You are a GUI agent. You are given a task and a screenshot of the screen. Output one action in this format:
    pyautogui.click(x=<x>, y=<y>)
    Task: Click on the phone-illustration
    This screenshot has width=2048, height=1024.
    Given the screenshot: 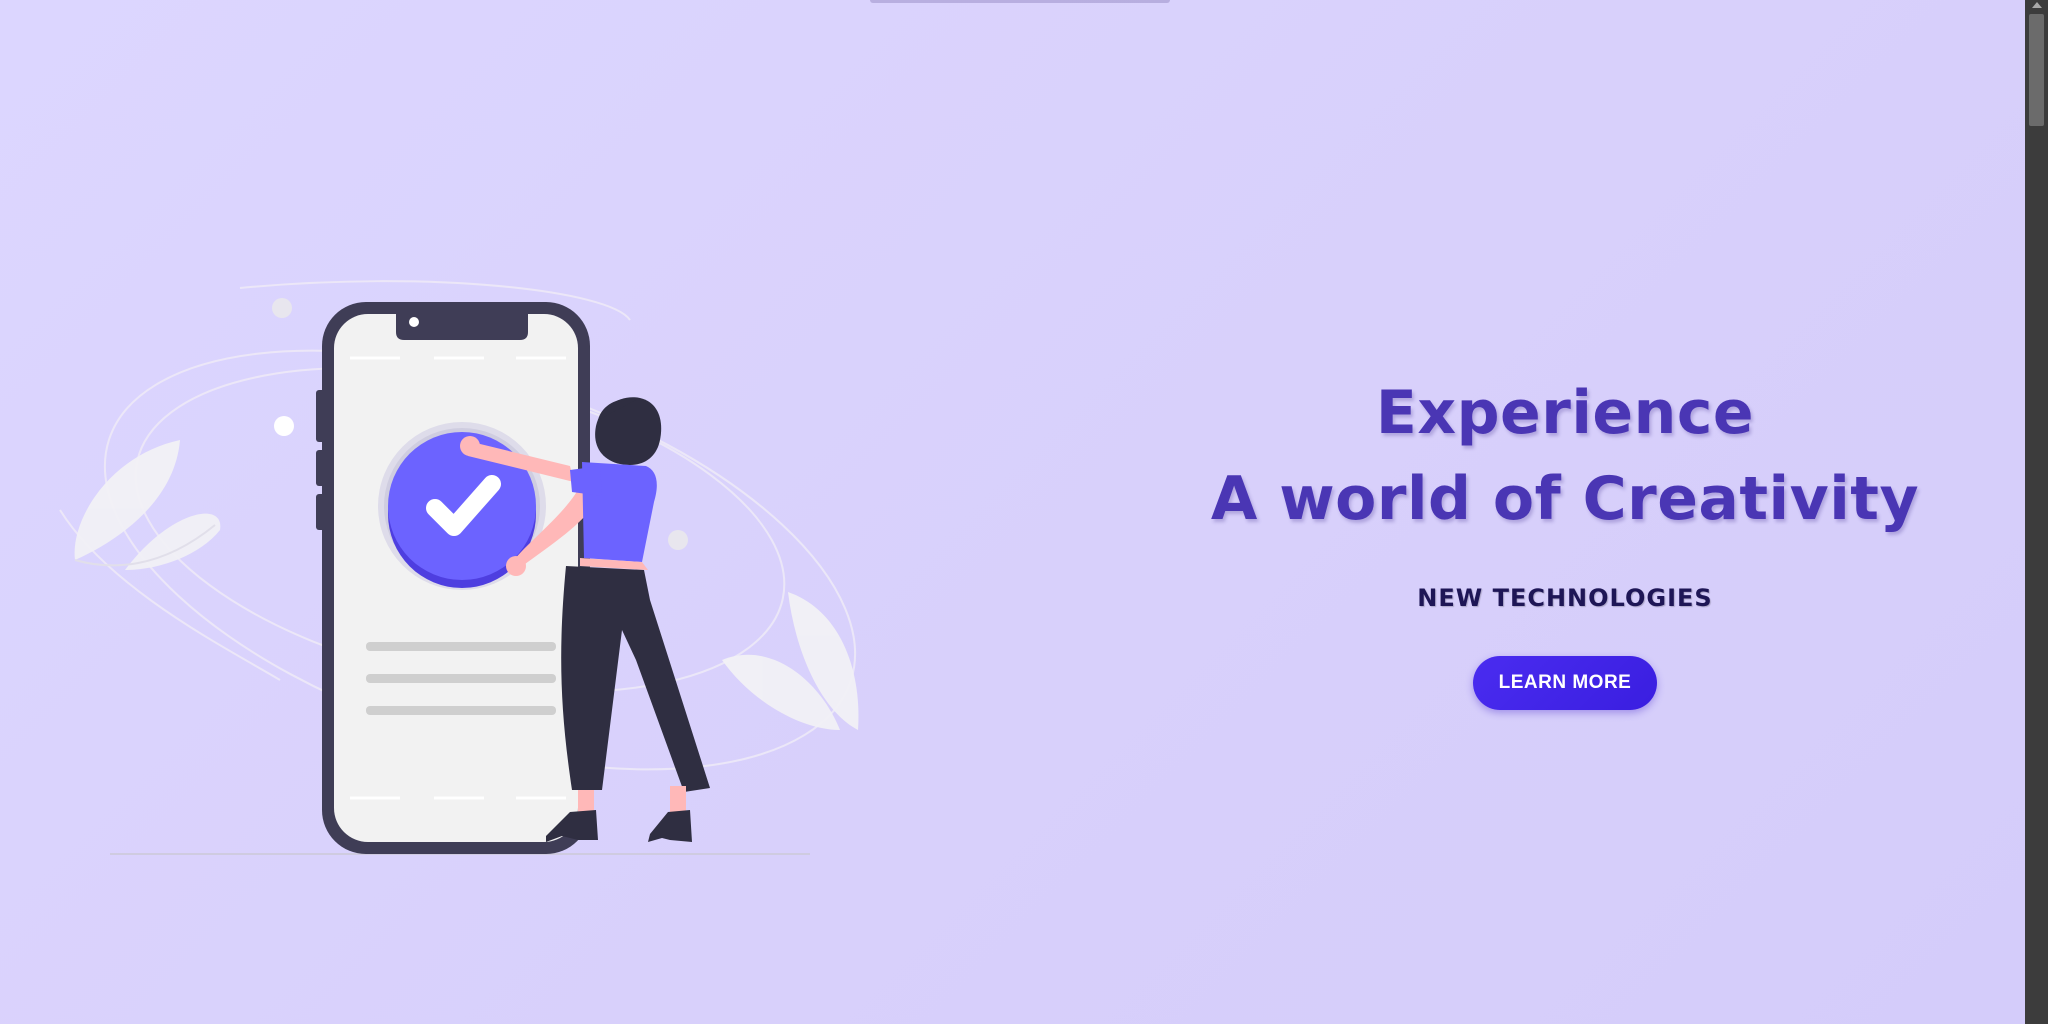 What is the action you would take?
    pyautogui.click(x=453, y=578)
    